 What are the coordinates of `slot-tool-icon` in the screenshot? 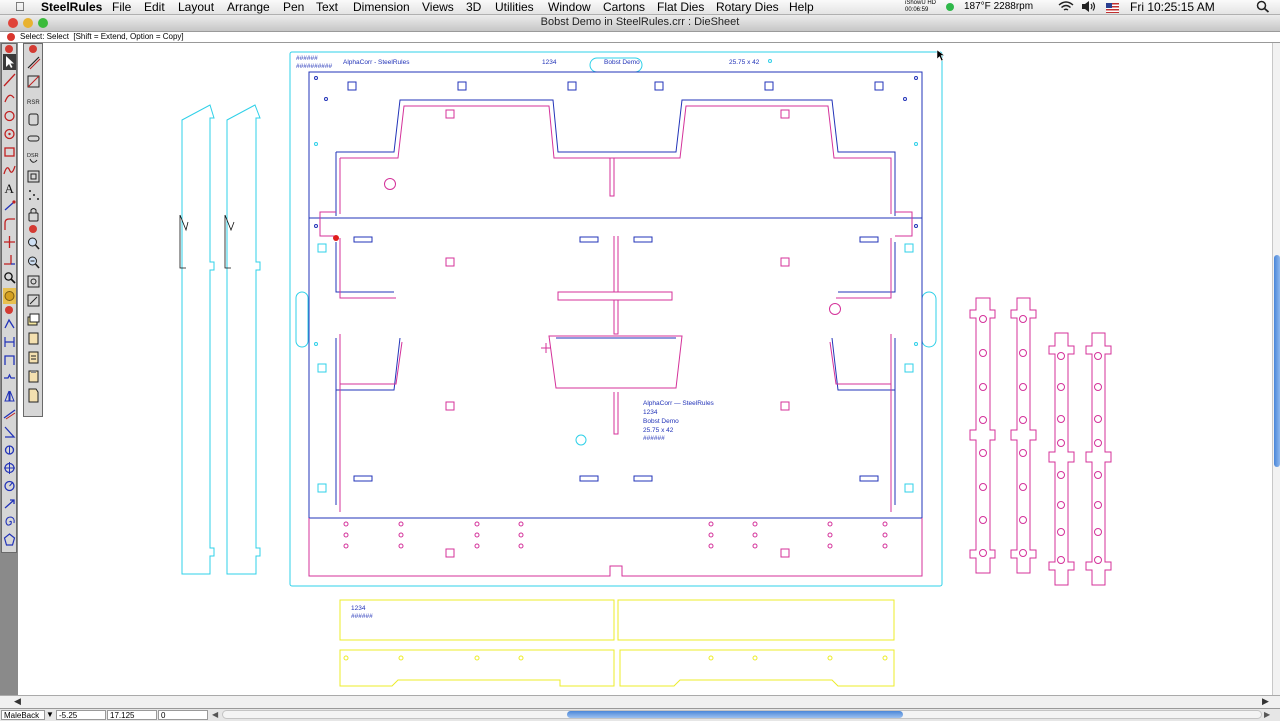 It's located at (33, 138).